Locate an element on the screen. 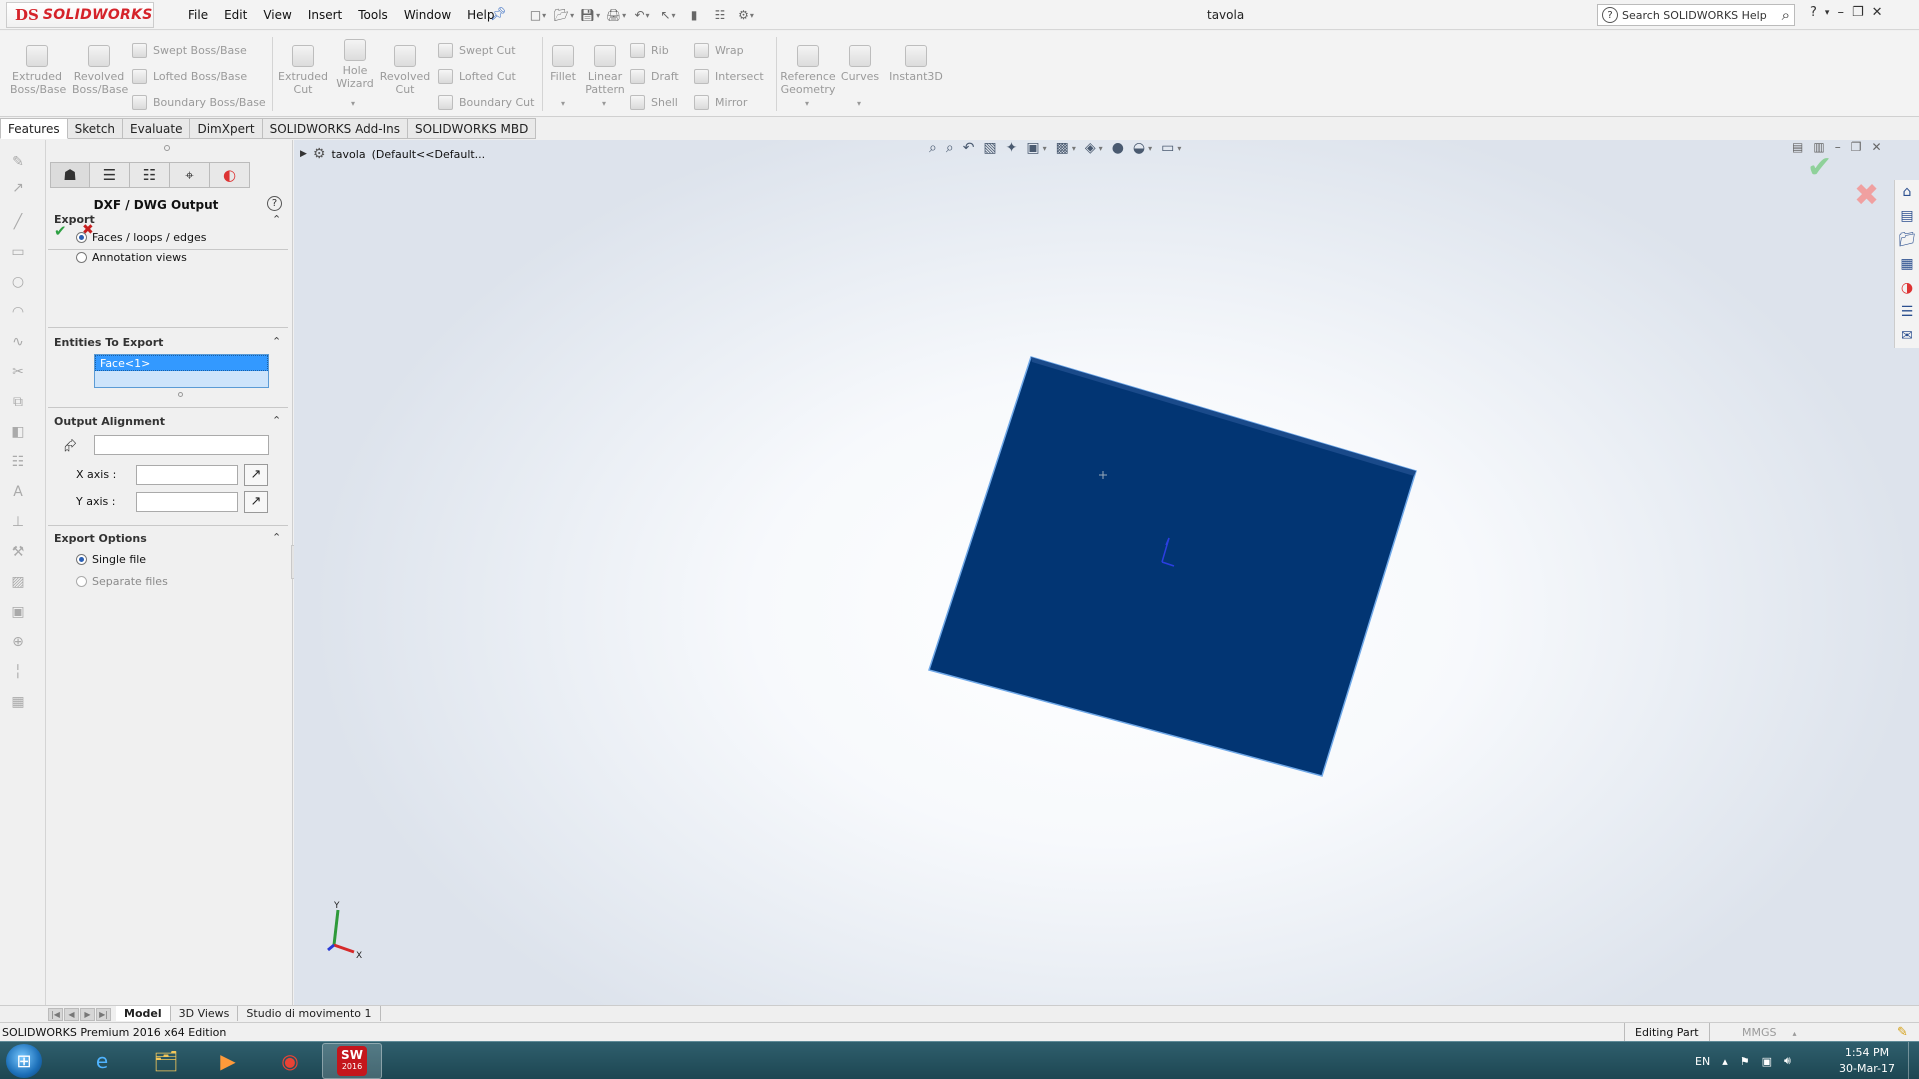  tab-motion-study: Studio di movimento 1 is located at coordinates (309, 1013).